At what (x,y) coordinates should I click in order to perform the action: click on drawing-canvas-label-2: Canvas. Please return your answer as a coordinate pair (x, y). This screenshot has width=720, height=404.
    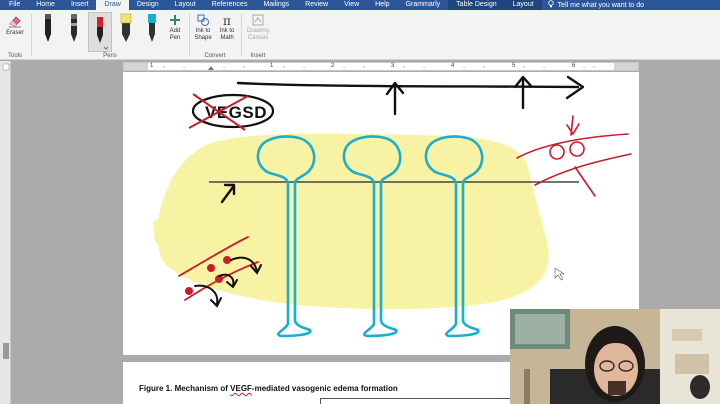
    Looking at the image, I should click on (258, 38).